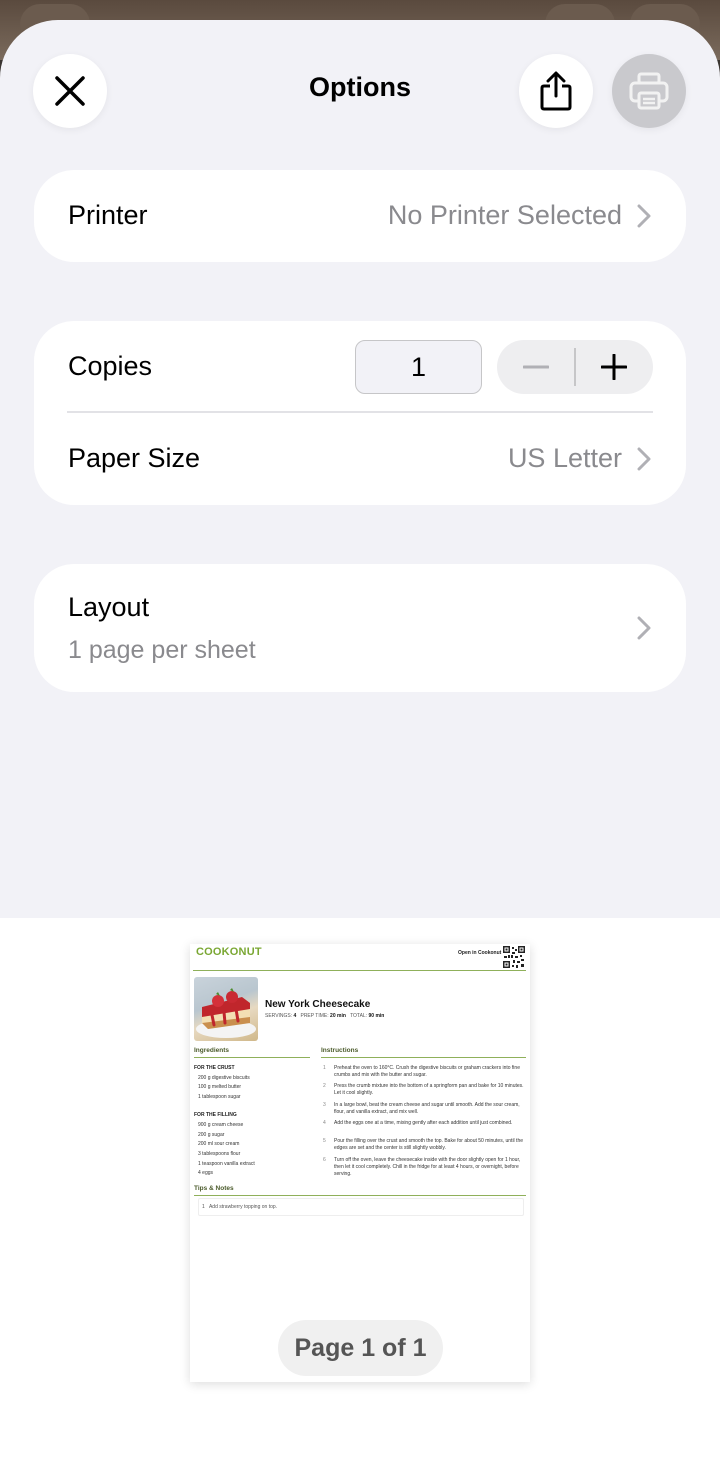 The height and width of the screenshot is (1466, 720). I want to click on ingredient-item: 100 g melted butter, so click(220, 1087).